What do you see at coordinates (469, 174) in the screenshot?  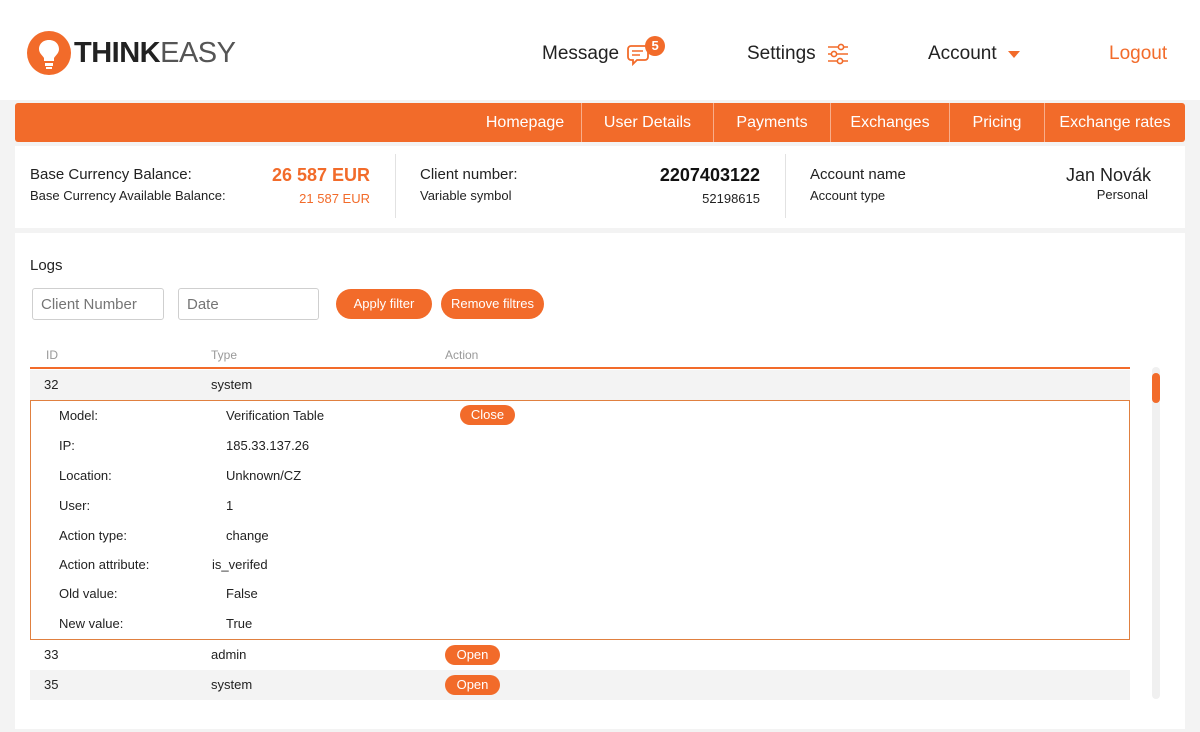 I see `client-number-label: Client number:` at bounding box center [469, 174].